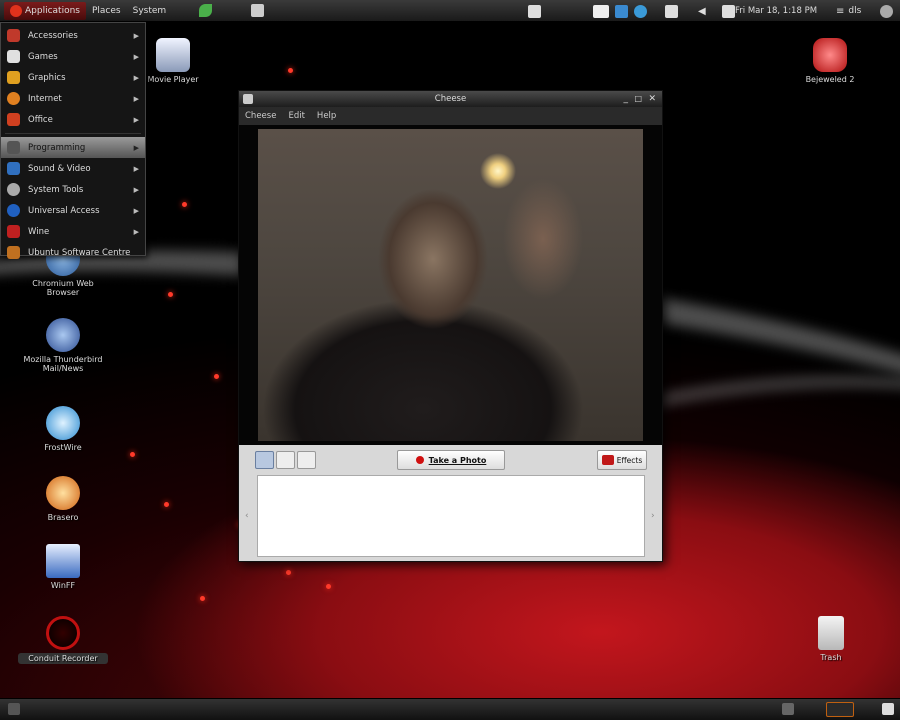  What do you see at coordinates (16, 10) in the screenshot?
I see `gnome-foot-icon` at bounding box center [16, 10].